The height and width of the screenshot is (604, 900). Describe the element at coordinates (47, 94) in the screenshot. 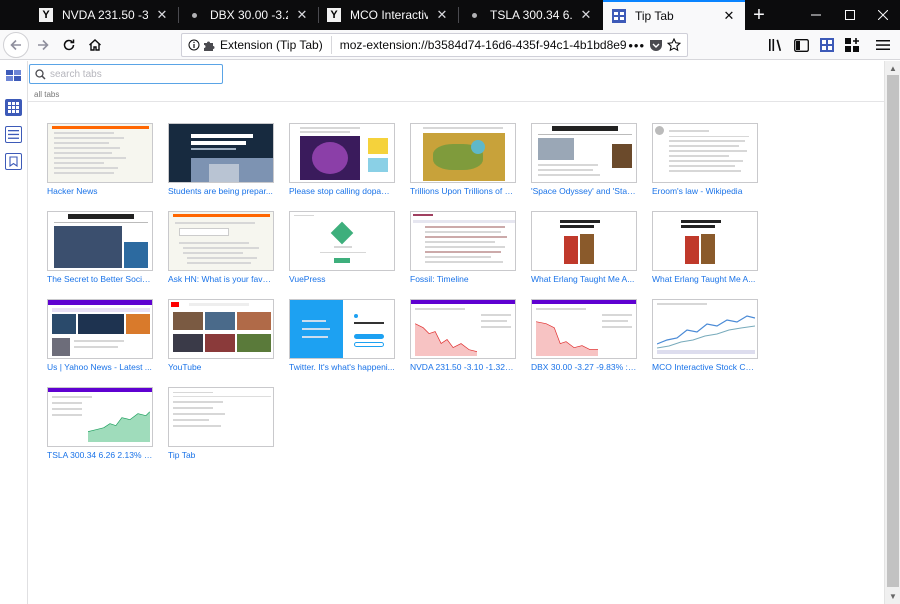

I see `all-tabs-heading: all tabs` at that location.